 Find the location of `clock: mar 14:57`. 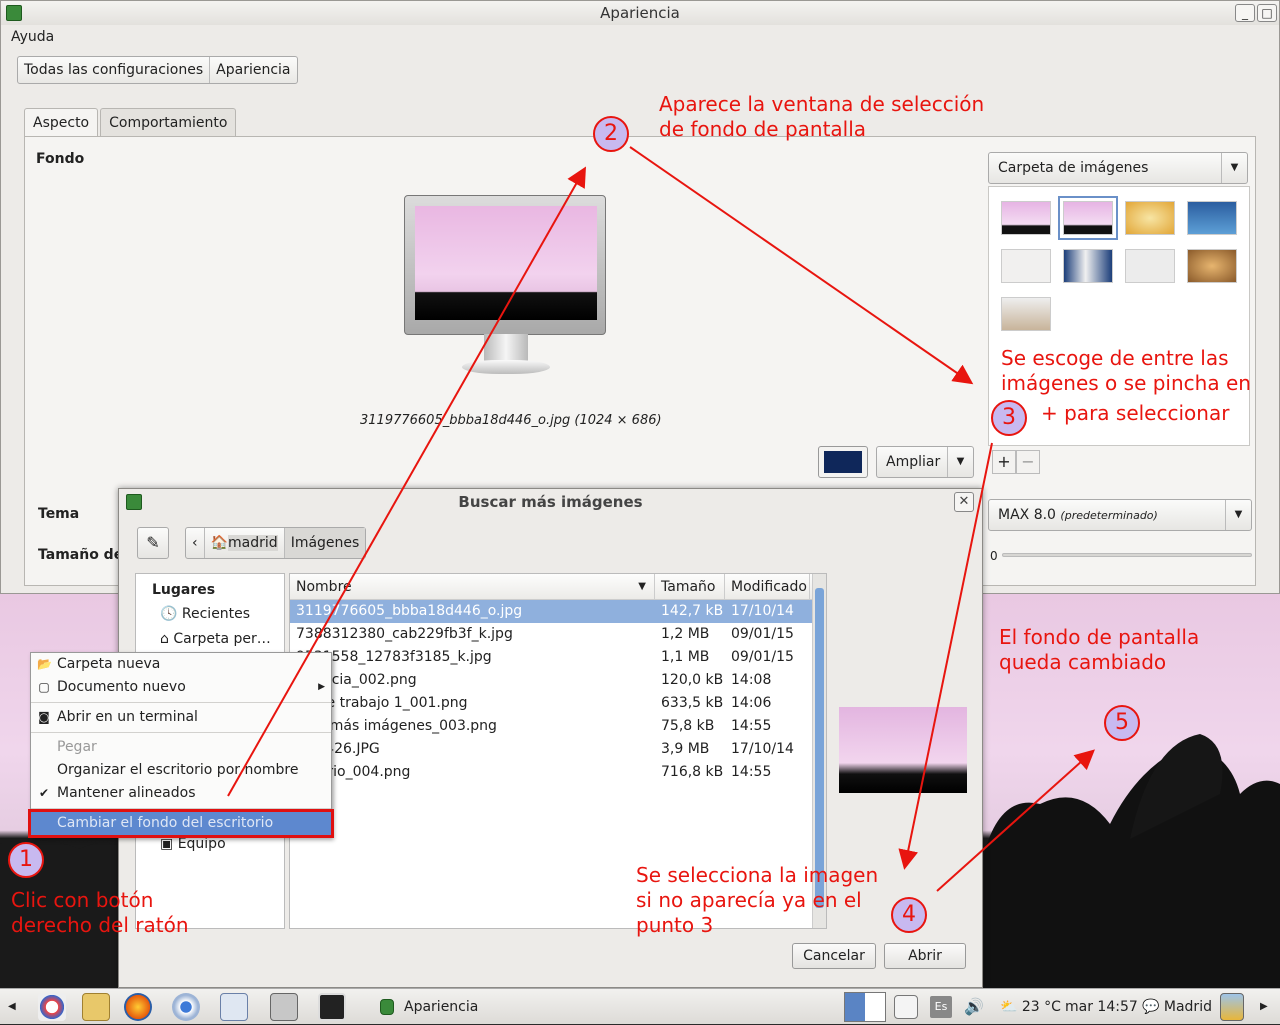

clock: mar 14:57 is located at coordinates (1101, 1007).